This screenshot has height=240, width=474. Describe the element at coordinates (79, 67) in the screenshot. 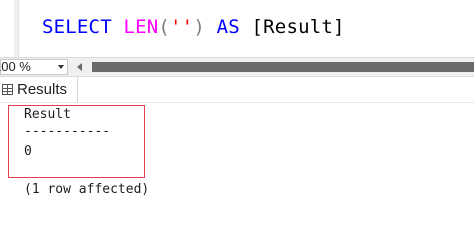

I see `scroll-left-arrow-icon` at that location.